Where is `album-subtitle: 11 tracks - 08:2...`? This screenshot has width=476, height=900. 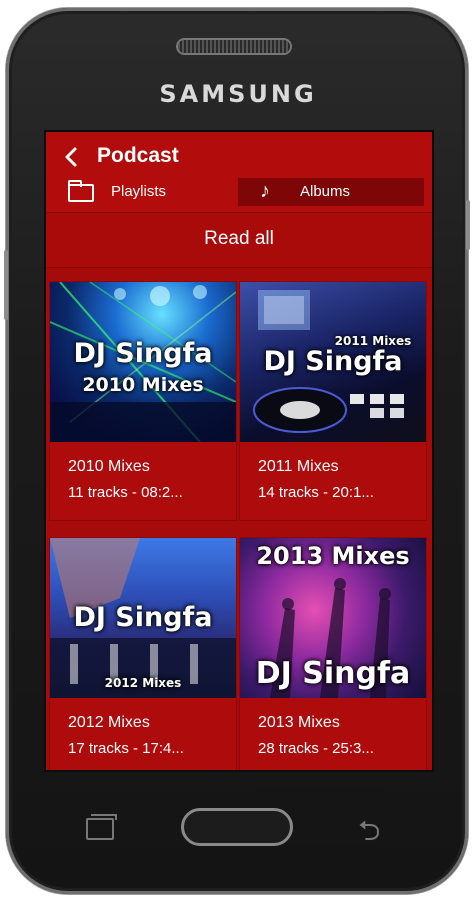 album-subtitle: 11 tracks - 08:2... is located at coordinates (125, 492).